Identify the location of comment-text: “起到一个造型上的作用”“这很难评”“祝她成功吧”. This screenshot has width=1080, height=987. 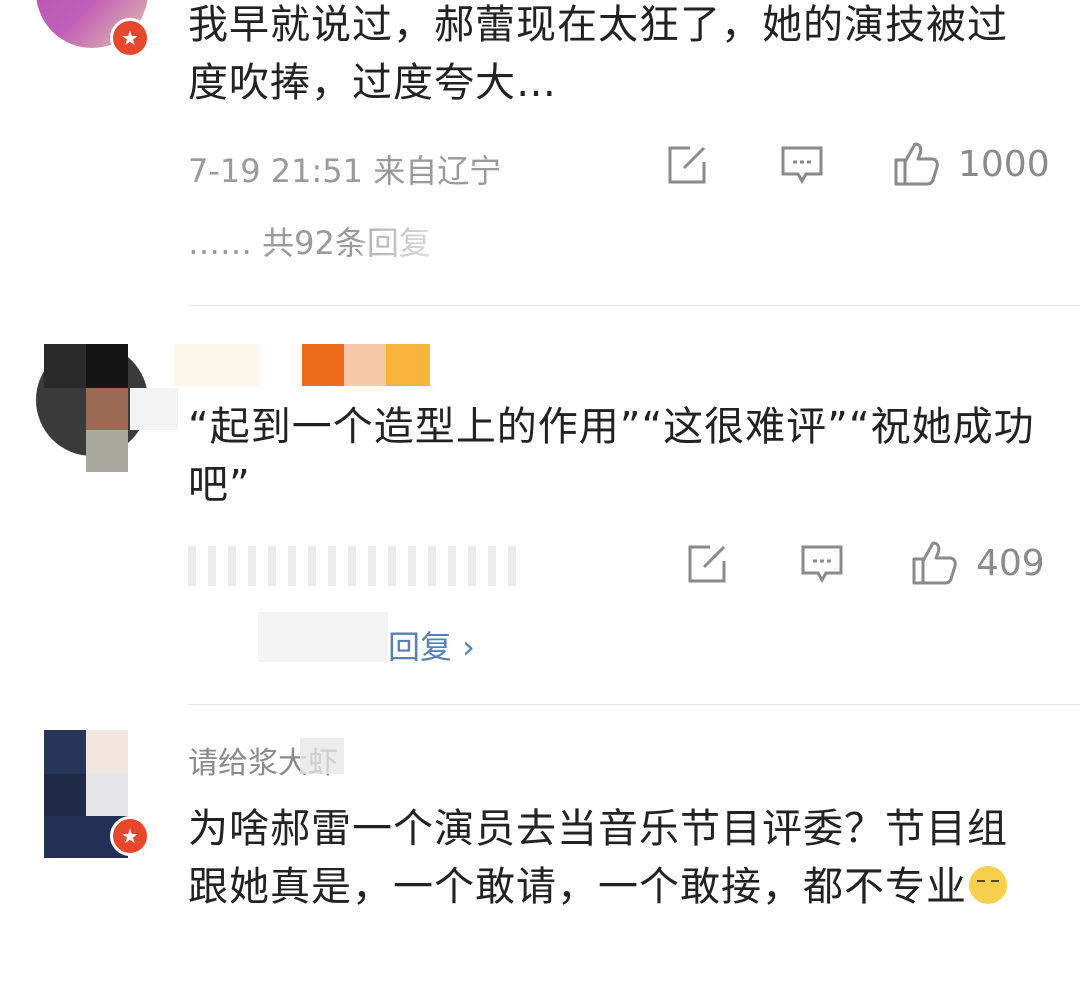
(611, 456).